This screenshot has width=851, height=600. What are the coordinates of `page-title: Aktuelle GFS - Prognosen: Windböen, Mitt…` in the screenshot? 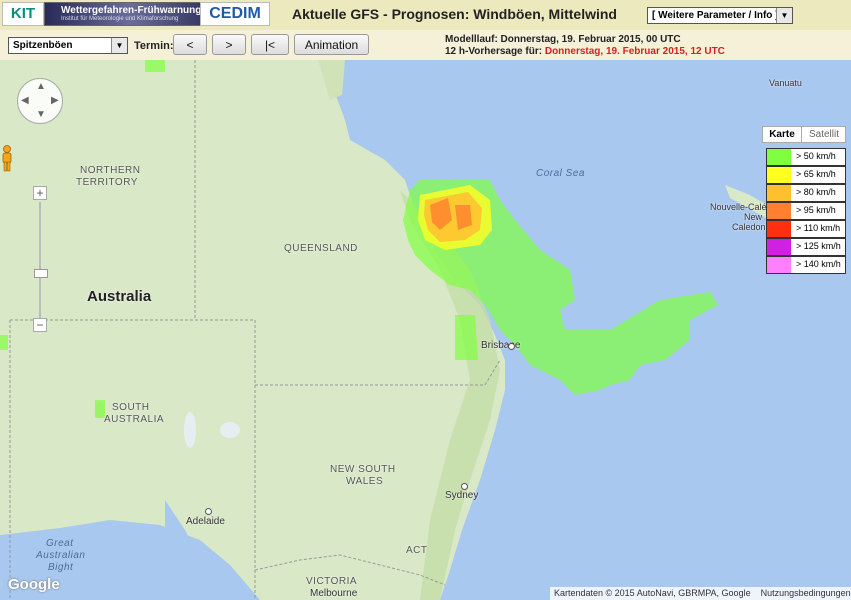 It's located at (454, 14).